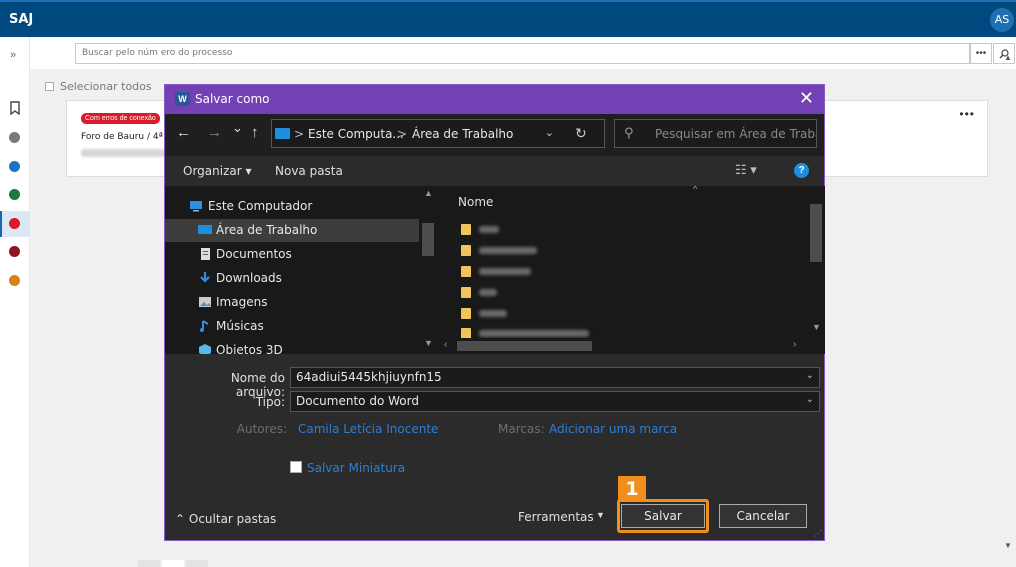 This screenshot has height=567, width=1016. I want to click on authors-value: Camila Letícia Inocente, so click(368, 429).